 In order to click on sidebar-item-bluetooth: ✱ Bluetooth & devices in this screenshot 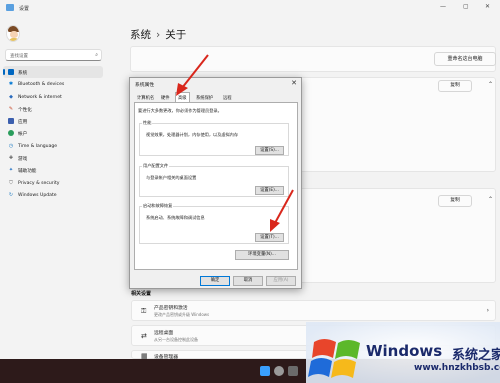, I will do `click(53, 84)`.